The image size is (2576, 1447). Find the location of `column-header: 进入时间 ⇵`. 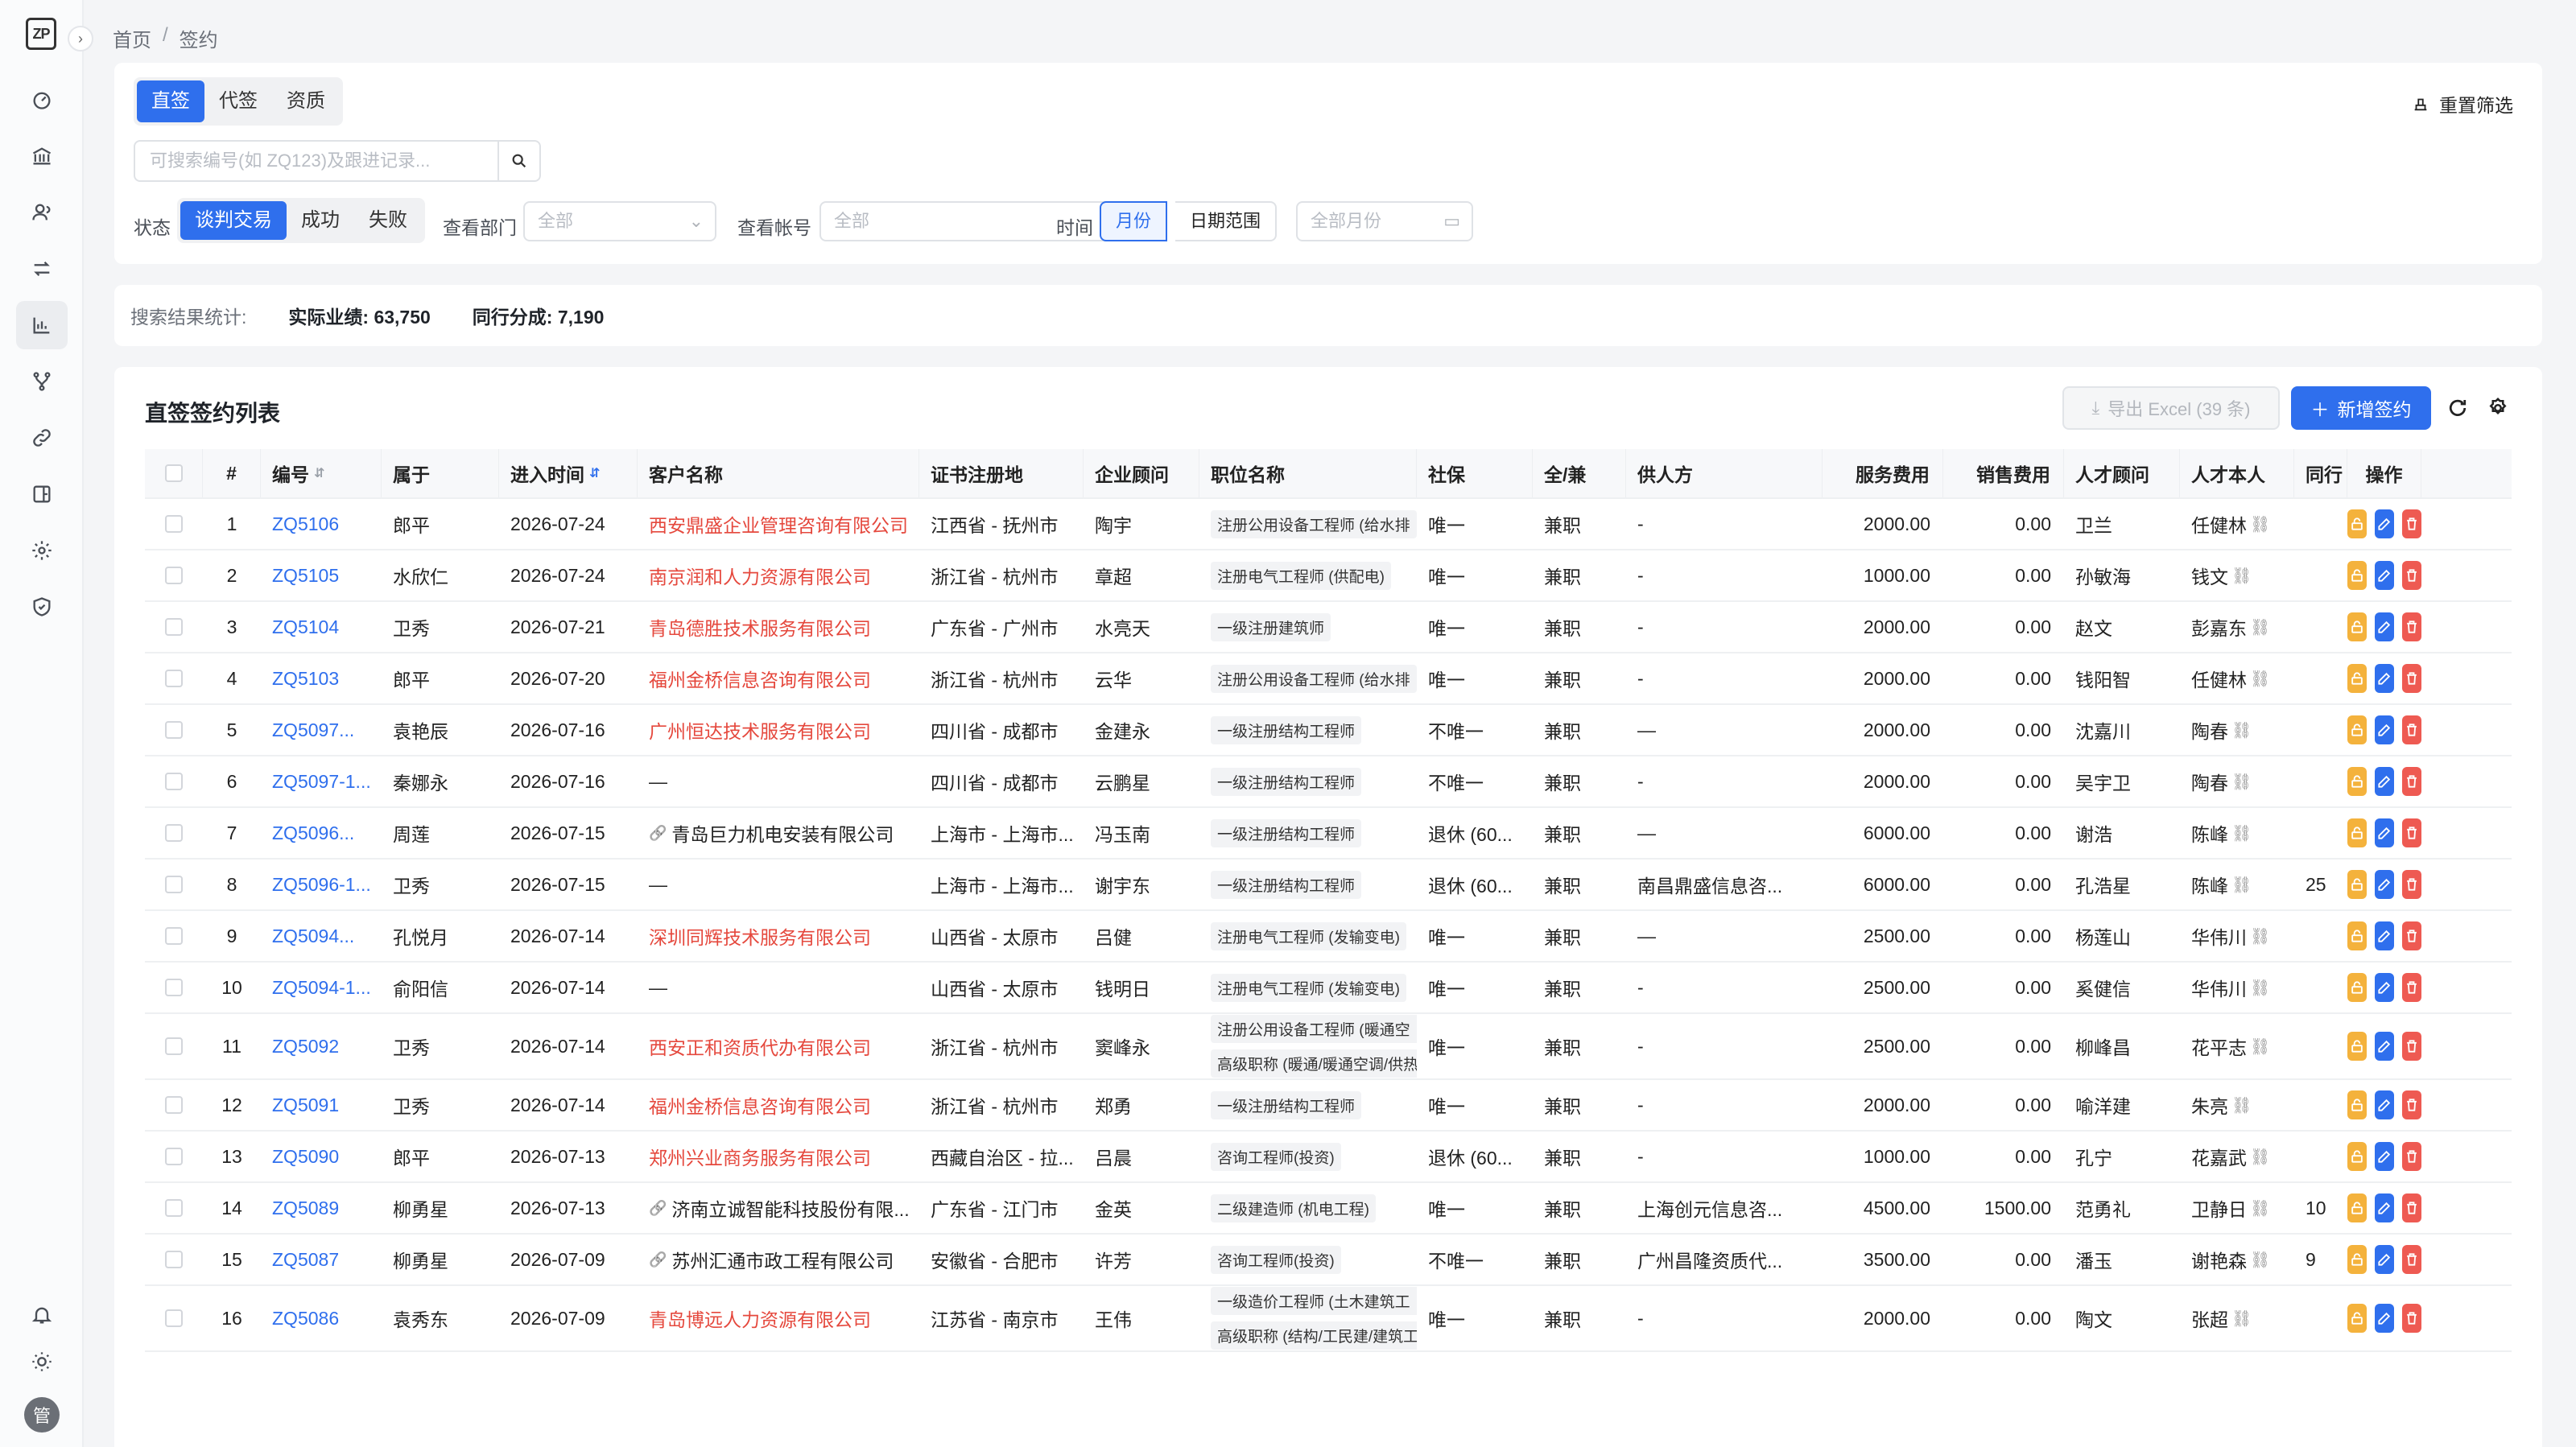

column-header: 进入时间 ⇵ is located at coordinates (568, 473).